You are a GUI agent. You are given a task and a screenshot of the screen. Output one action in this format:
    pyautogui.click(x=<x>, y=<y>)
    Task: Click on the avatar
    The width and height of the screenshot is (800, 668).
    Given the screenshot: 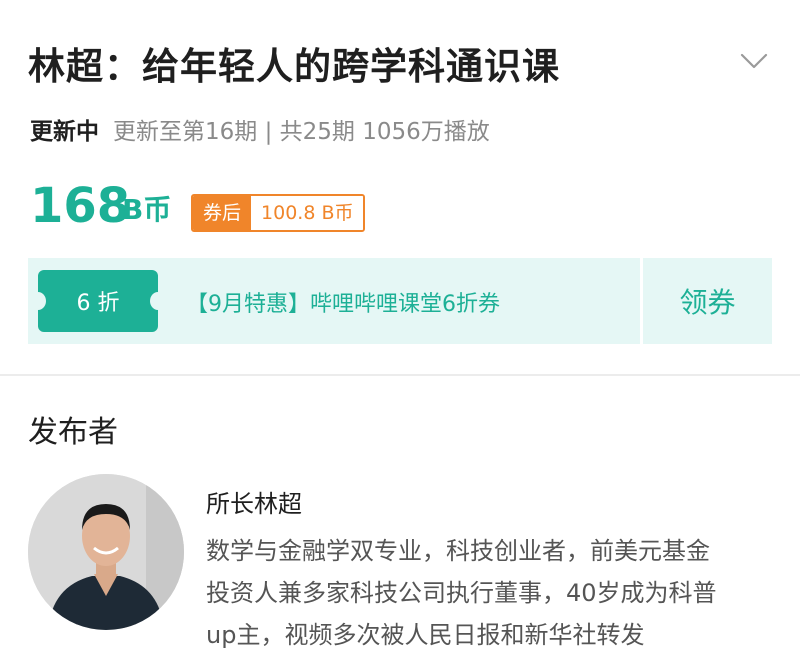 What is the action you would take?
    pyautogui.click(x=106, y=552)
    